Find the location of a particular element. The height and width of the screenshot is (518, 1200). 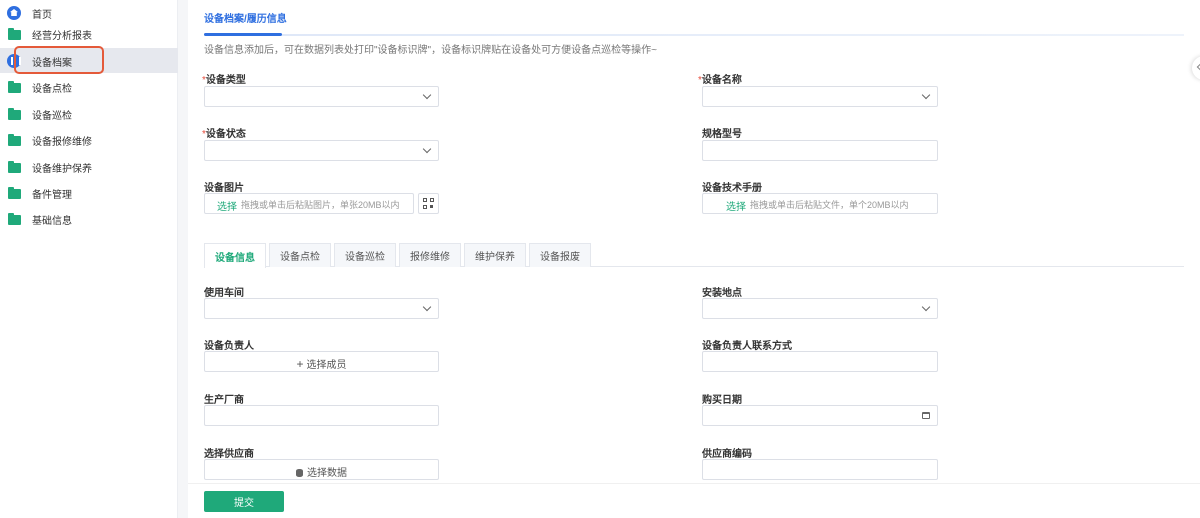

device-name-label: *设备名称 is located at coordinates (720, 78).